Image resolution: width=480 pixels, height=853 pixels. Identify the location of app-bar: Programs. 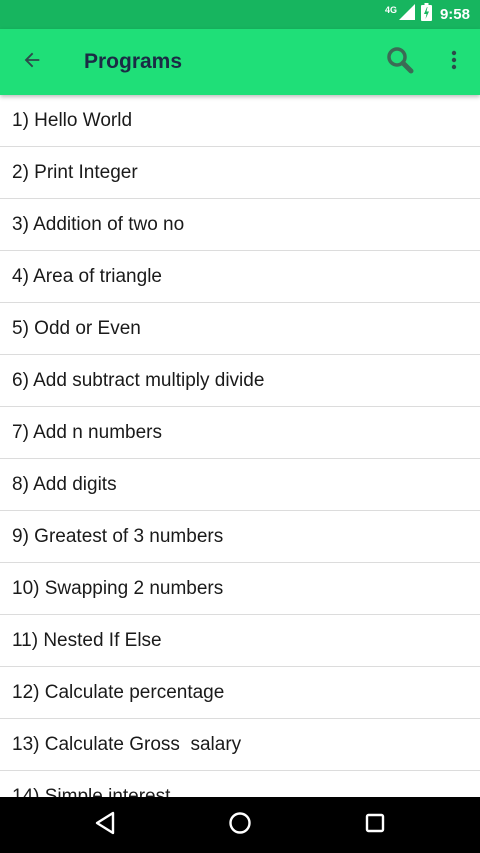
(240, 62).